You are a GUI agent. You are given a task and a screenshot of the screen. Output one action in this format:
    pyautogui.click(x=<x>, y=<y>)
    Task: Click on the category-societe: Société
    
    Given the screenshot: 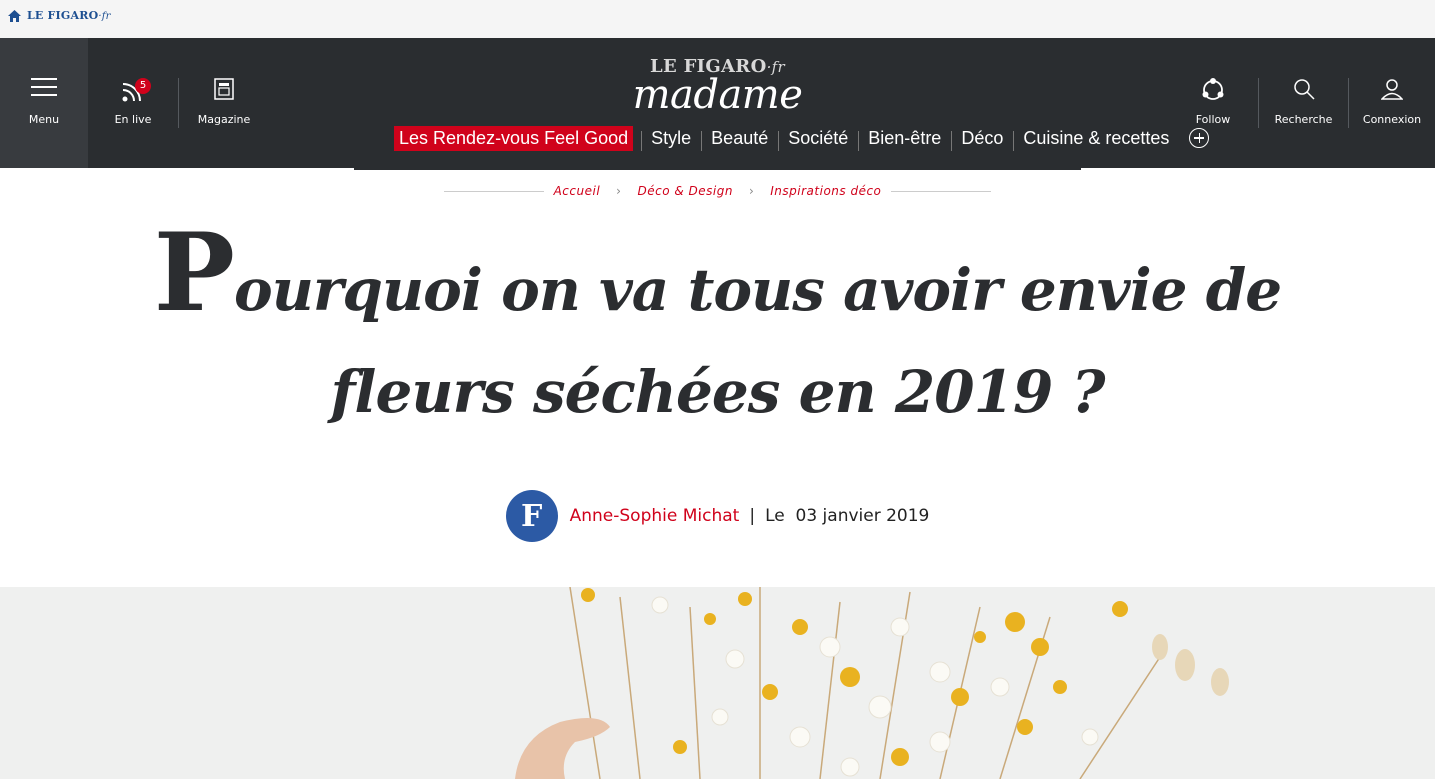 What is the action you would take?
    pyautogui.click(x=818, y=139)
    